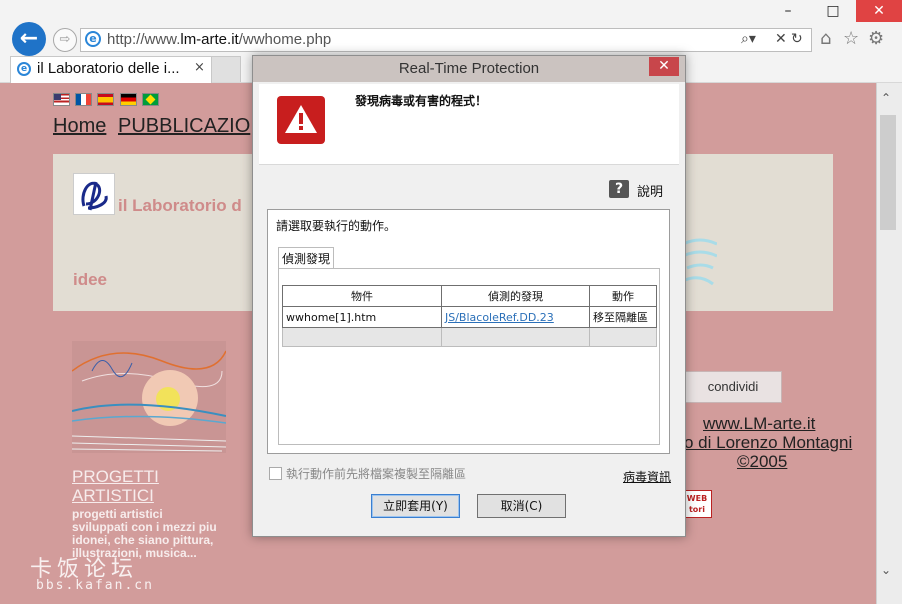 Image resolution: width=902 pixels, height=604 pixels. I want to click on flag-us-icon, so click(61, 99).